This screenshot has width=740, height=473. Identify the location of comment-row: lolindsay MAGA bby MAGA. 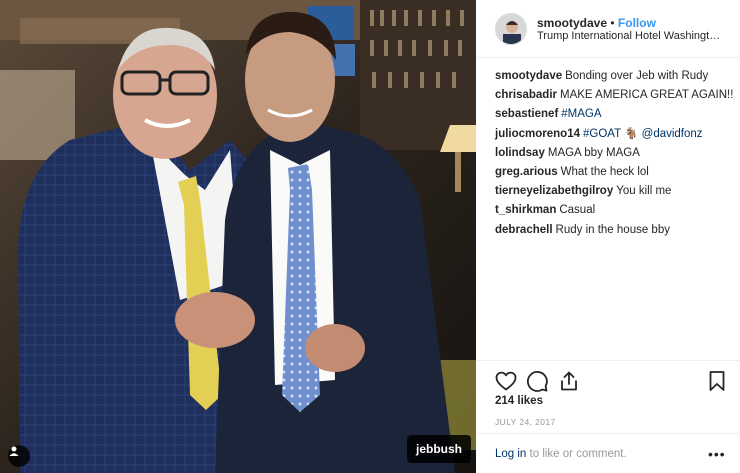
(613, 153).